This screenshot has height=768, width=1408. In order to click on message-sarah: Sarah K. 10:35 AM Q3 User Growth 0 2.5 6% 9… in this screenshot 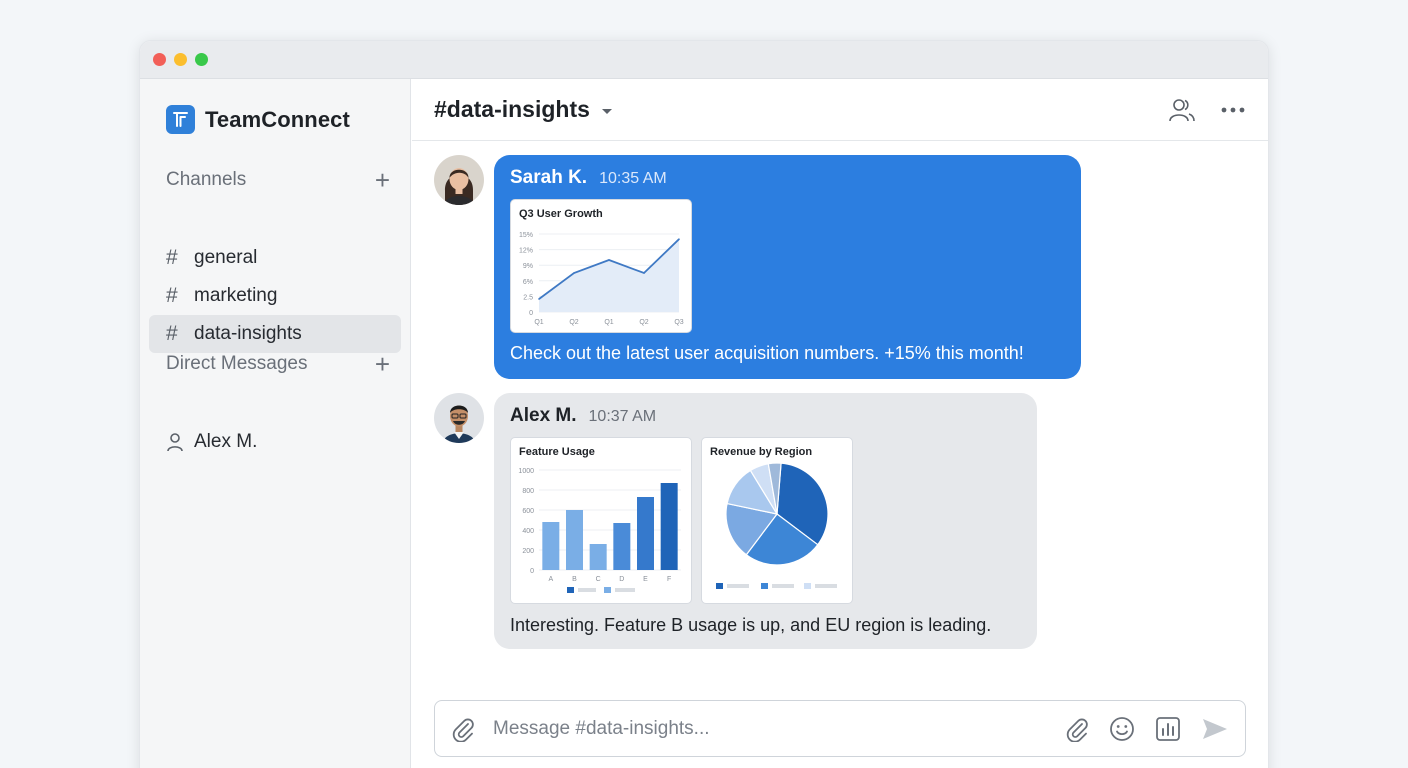, I will do `click(764, 267)`.